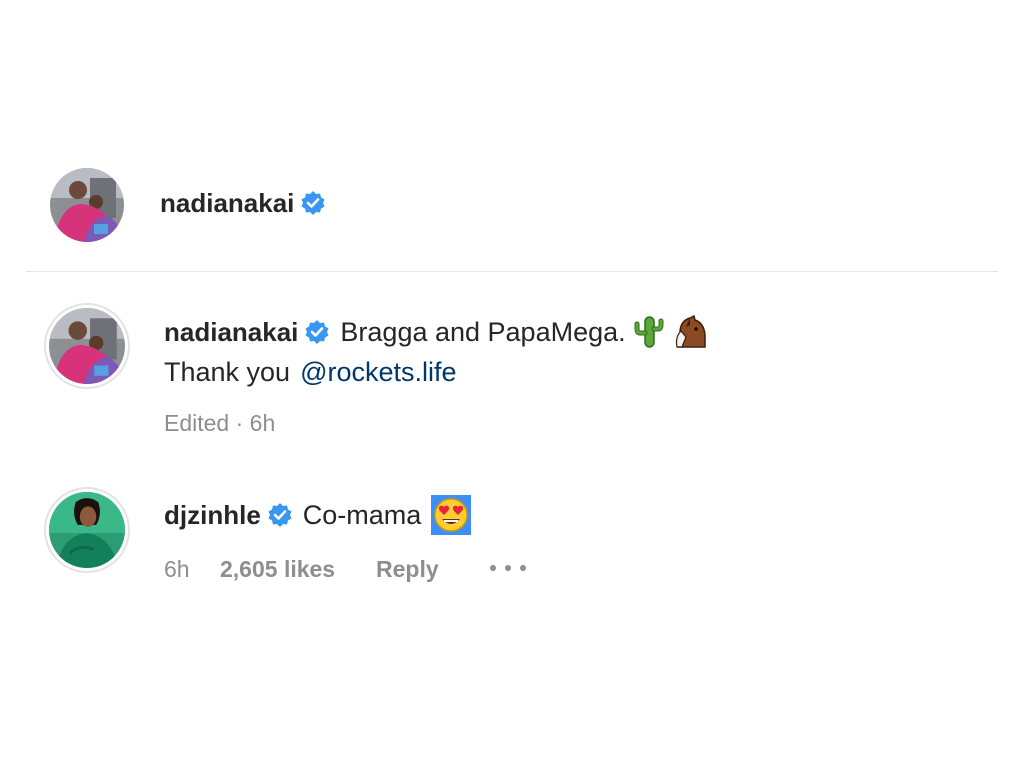  I want to click on mention-link: @rockets.life, so click(378, 372).